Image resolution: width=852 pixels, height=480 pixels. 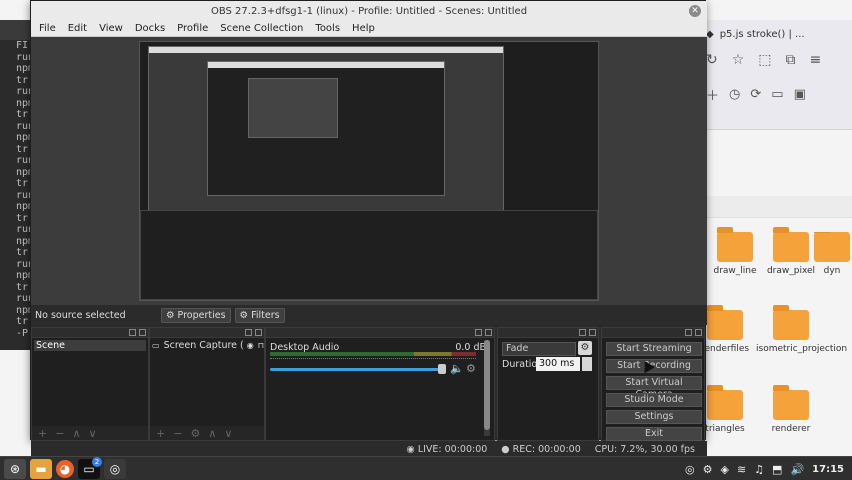 I want to click on obs-icon: ◎, so click(x=115, y=468).